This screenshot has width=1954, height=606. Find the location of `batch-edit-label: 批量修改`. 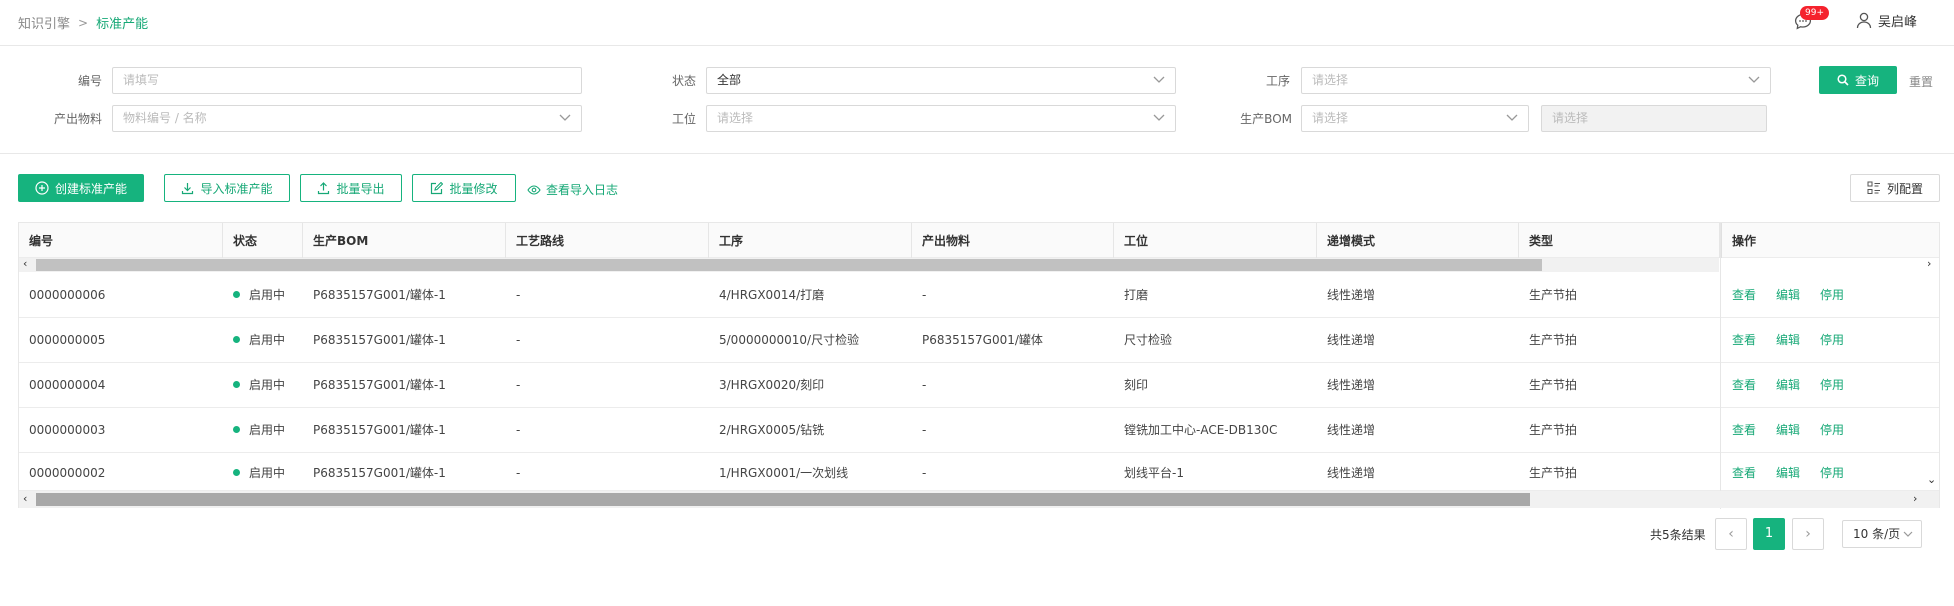

batch-edit-label: 批量修改 is located at coordinates (473, 188).